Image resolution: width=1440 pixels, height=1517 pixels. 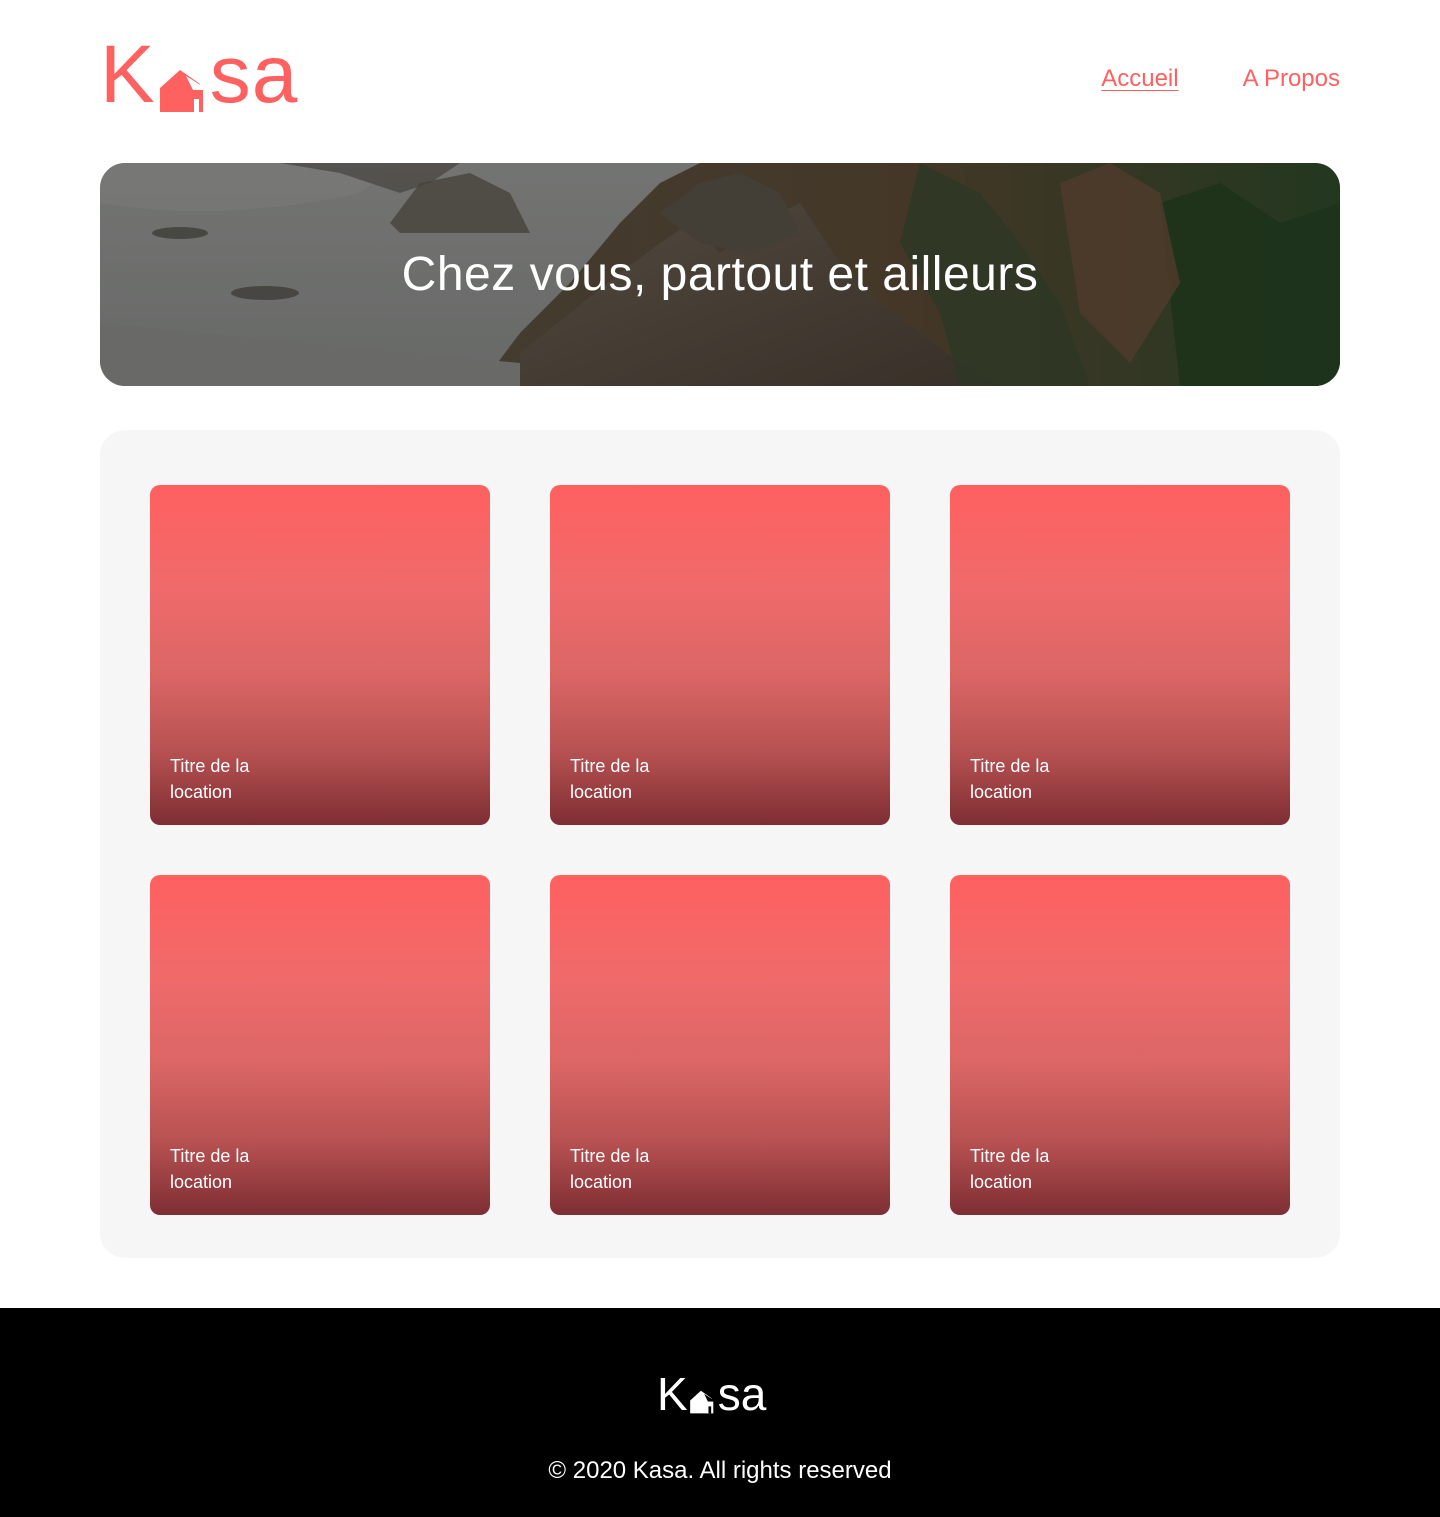 I want to click on logo-letter-k: K, so click(x=128, y=74).